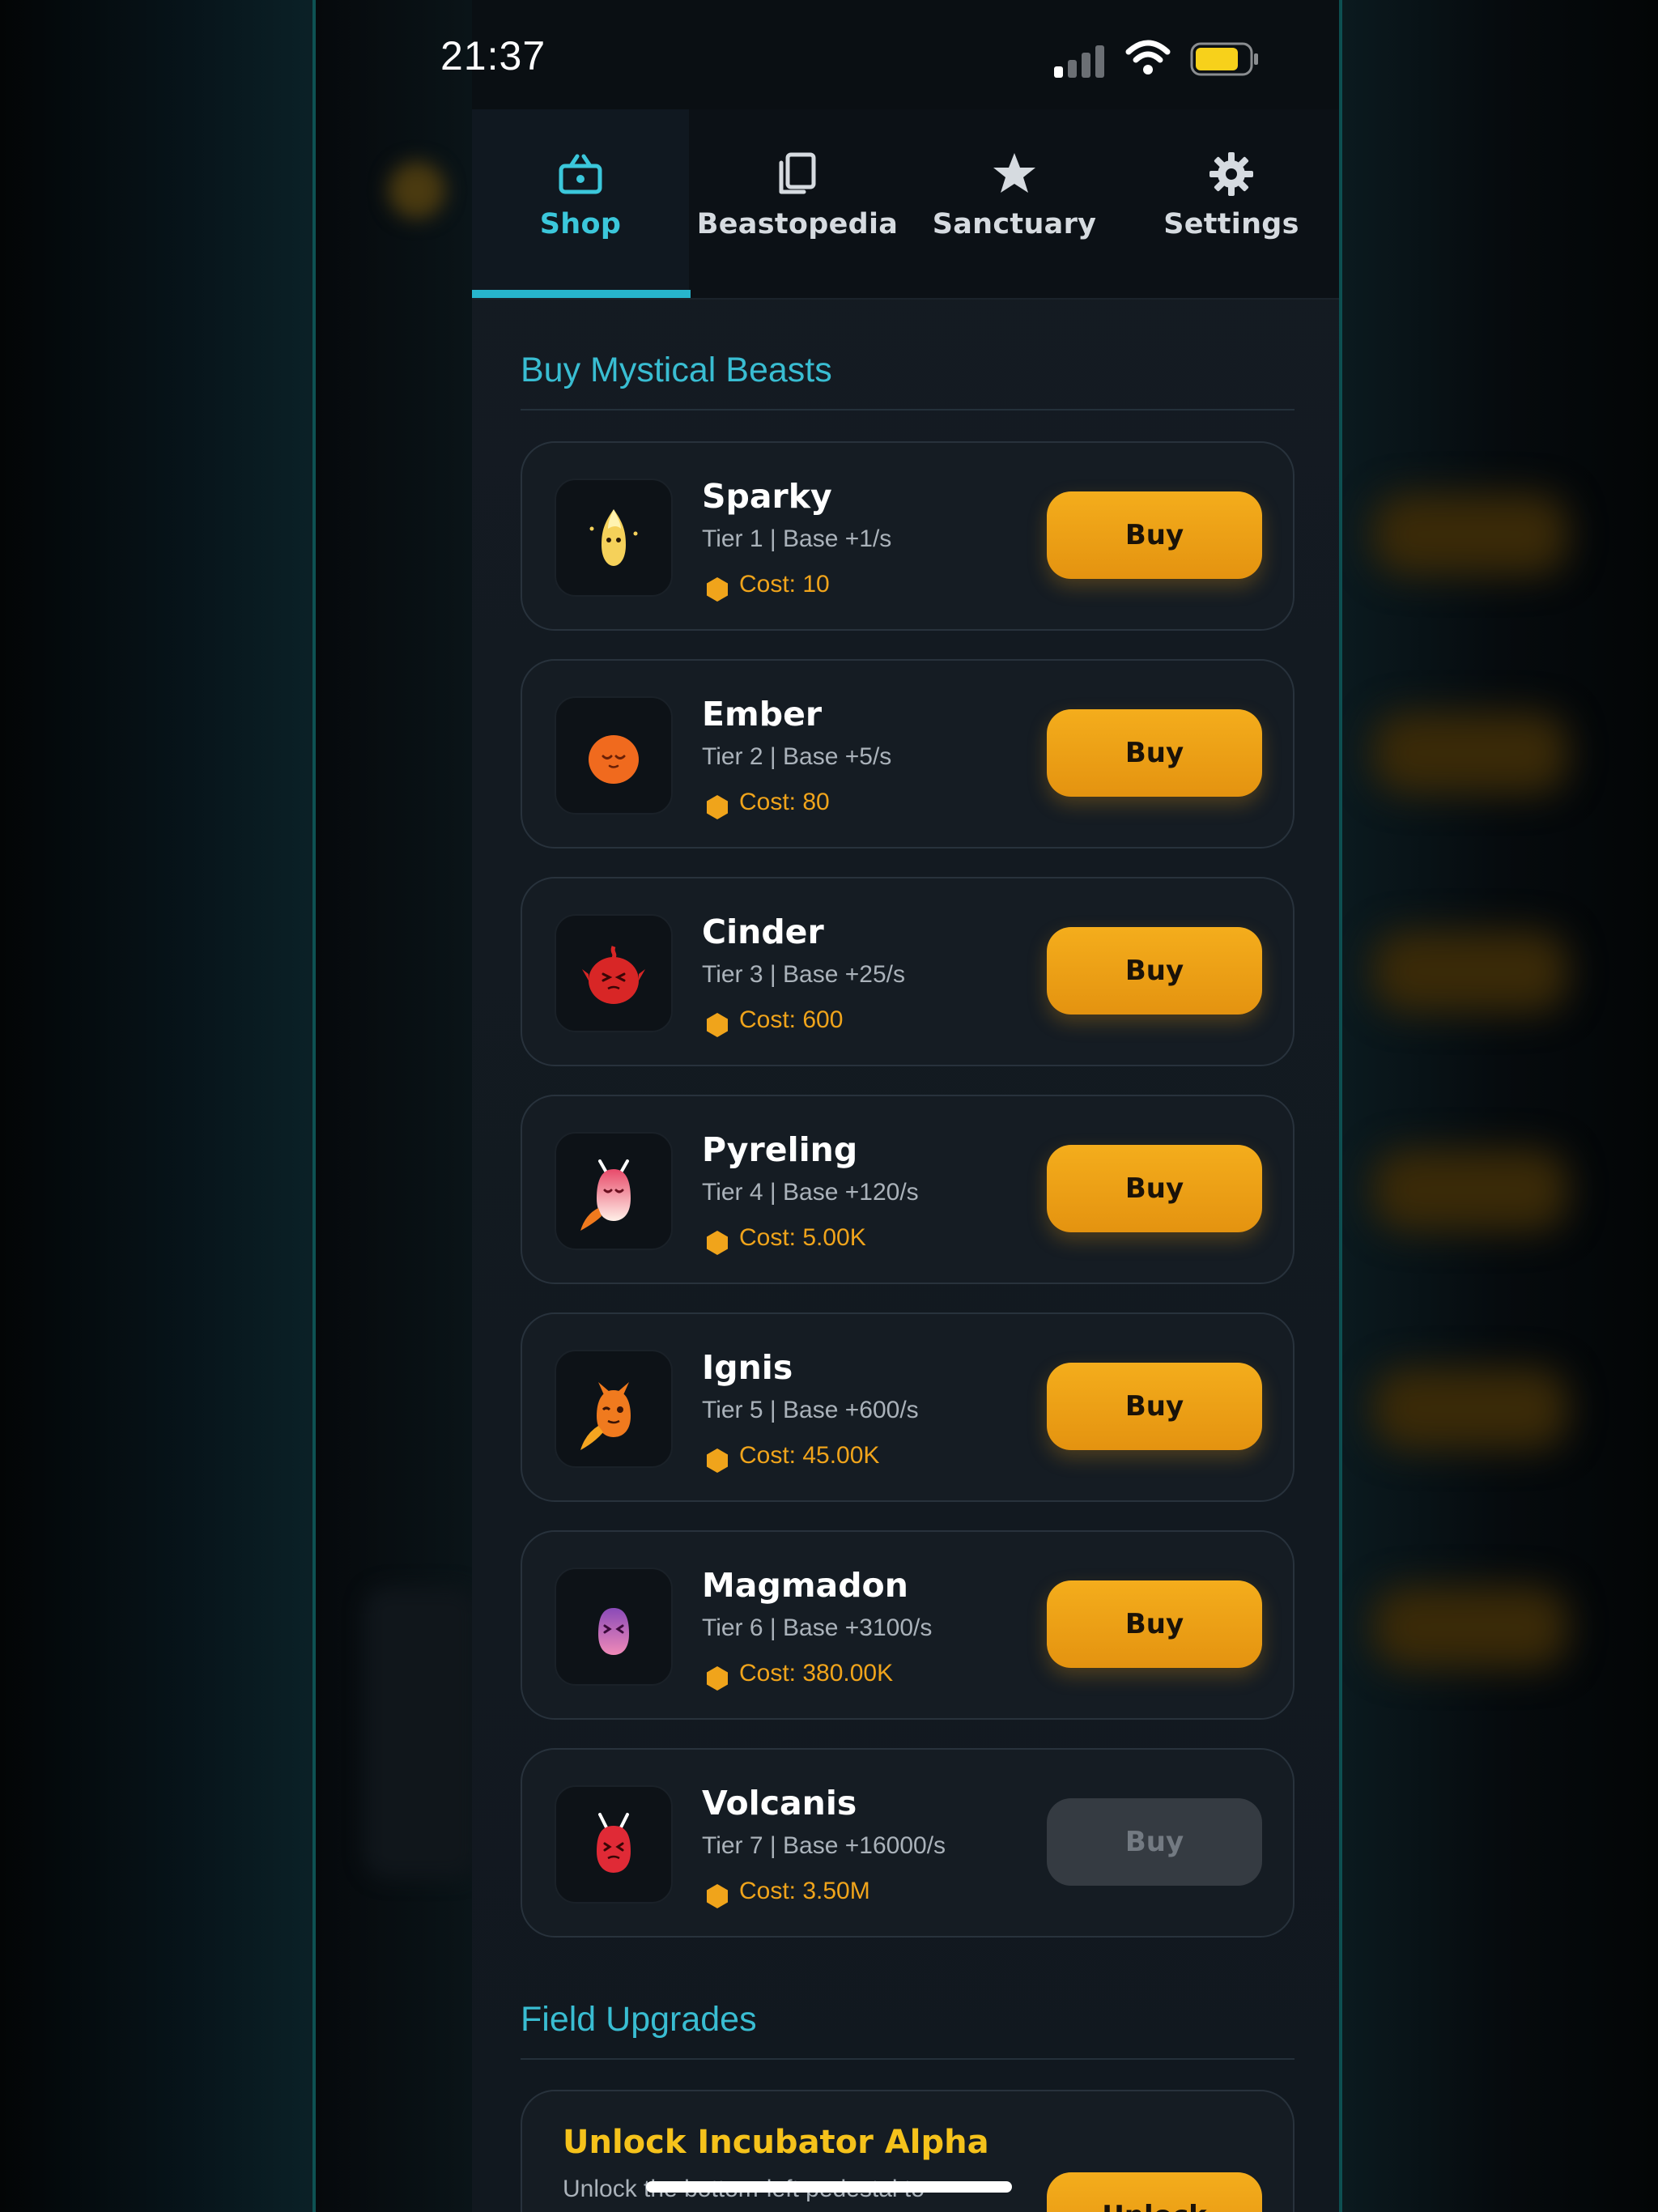 This screenshot has height=2212, width=1658. I want to click on cinder-icon, so click(614, 973).